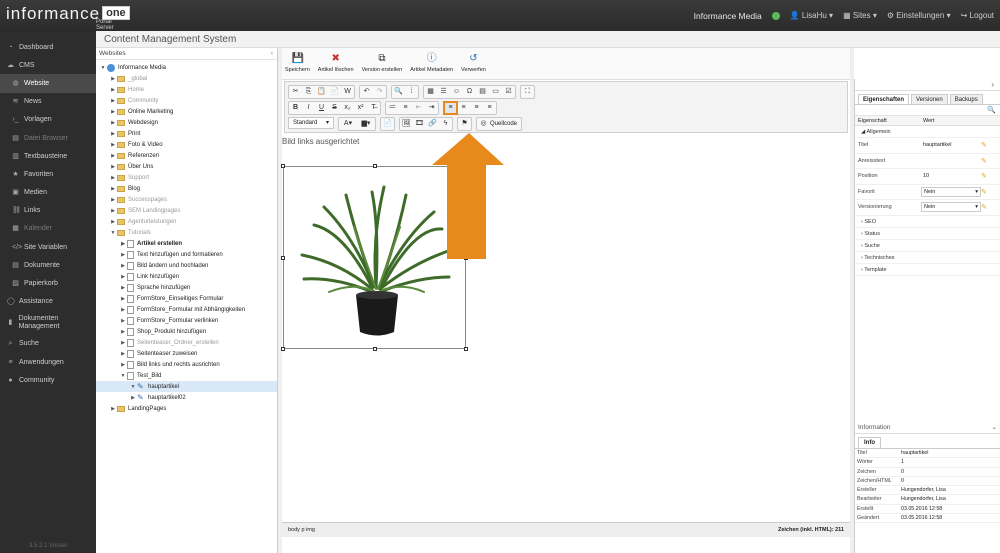  What do you see at coordinates (992, 84) in the screenshot?
I see `expand-panel-icon: ›` at bounding box center [992, 84].